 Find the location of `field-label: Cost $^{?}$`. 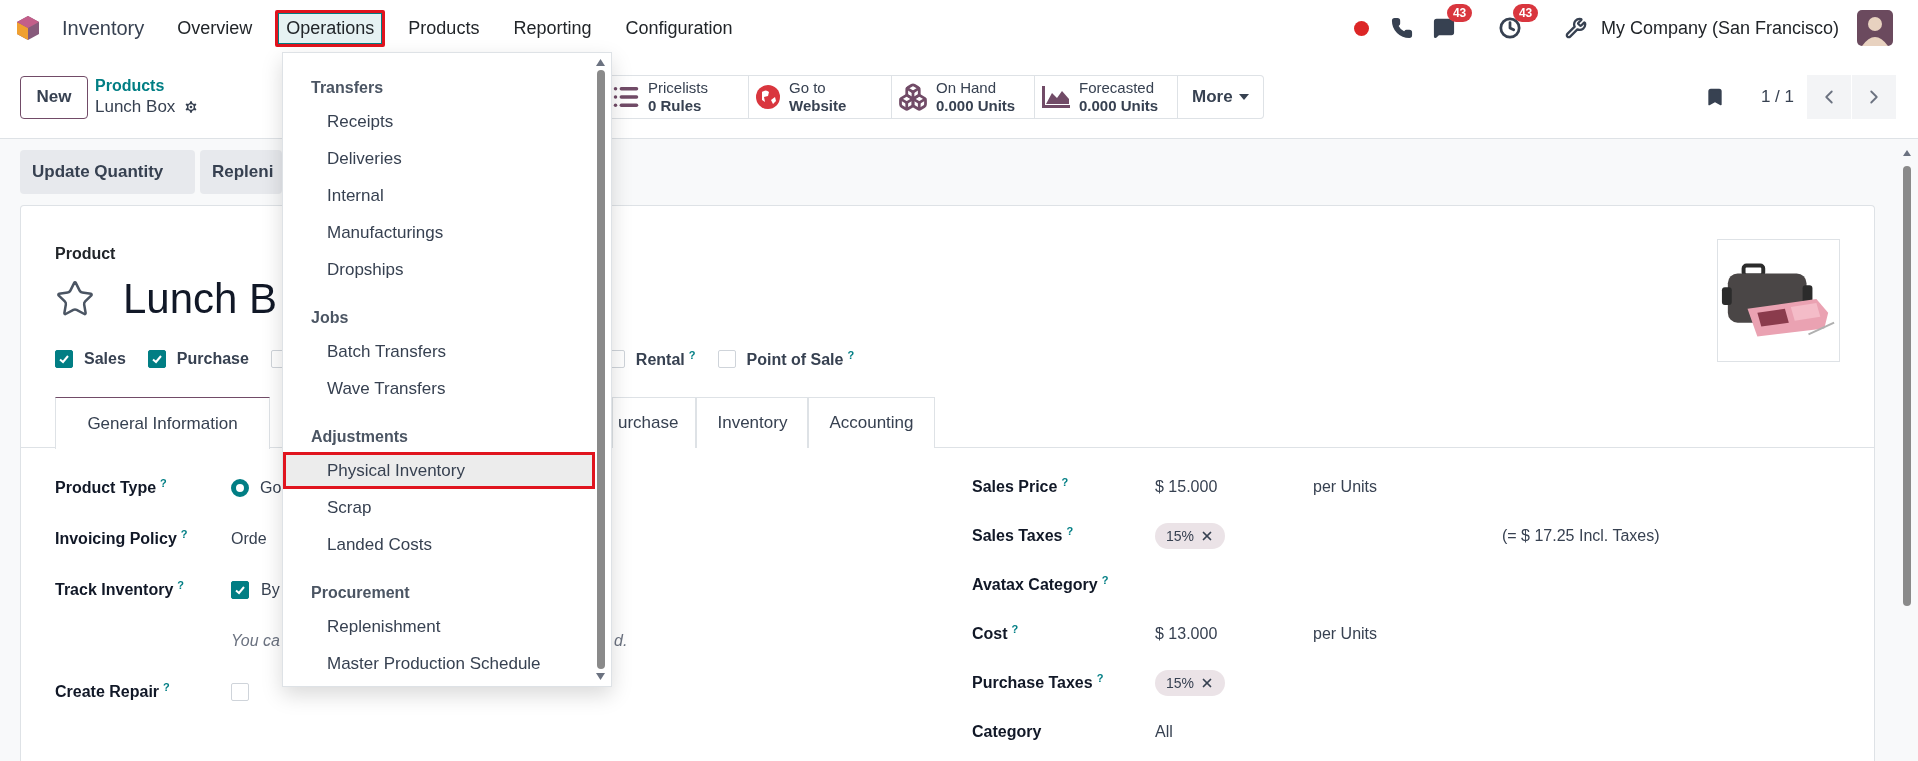

field-label: Cost $^{?}$ is located at coordinates (995, 633).